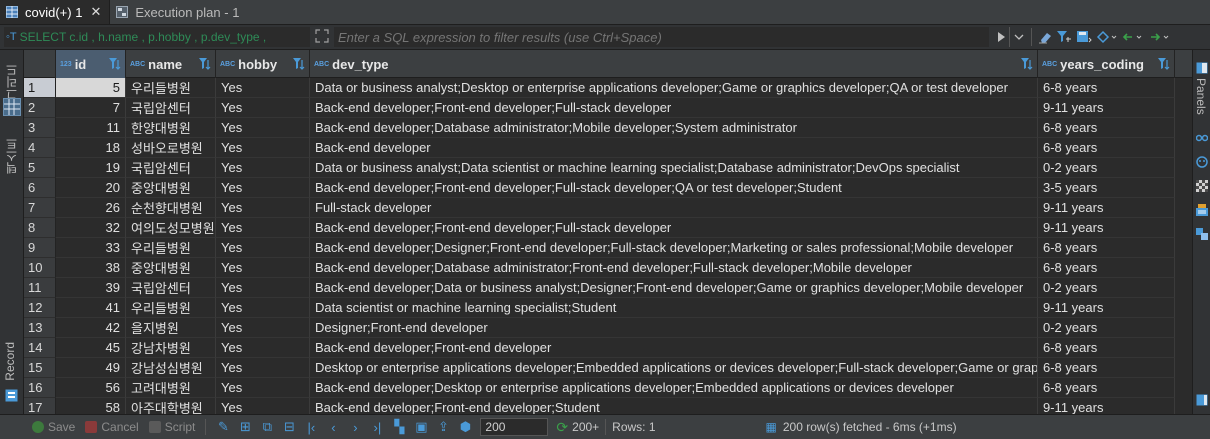 The image size is (1210, 439). Describe the element at coordinates (40, 348) in the screenshot. I see `row-number: 14` at that location.